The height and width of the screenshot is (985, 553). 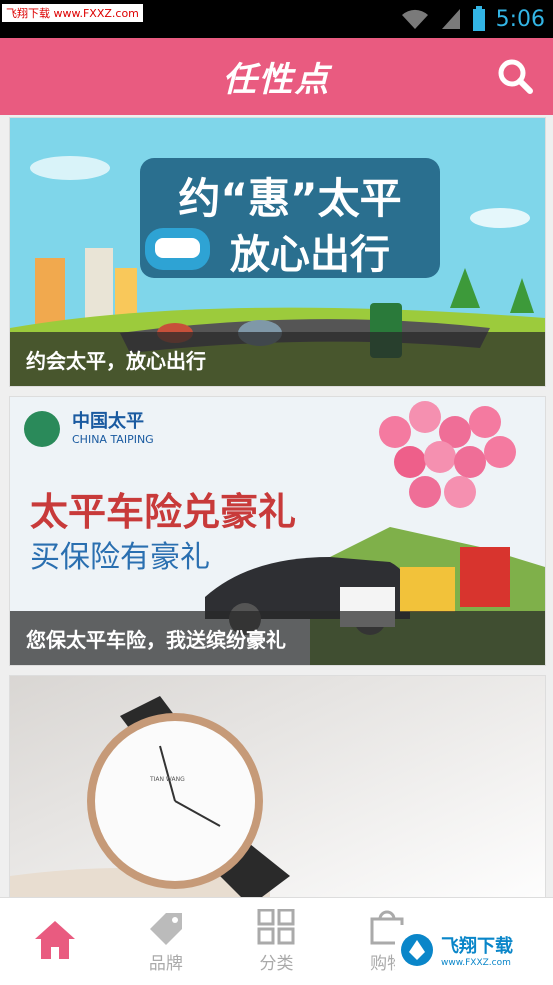 I want to click on nav-home, so click(x=55, y=941).